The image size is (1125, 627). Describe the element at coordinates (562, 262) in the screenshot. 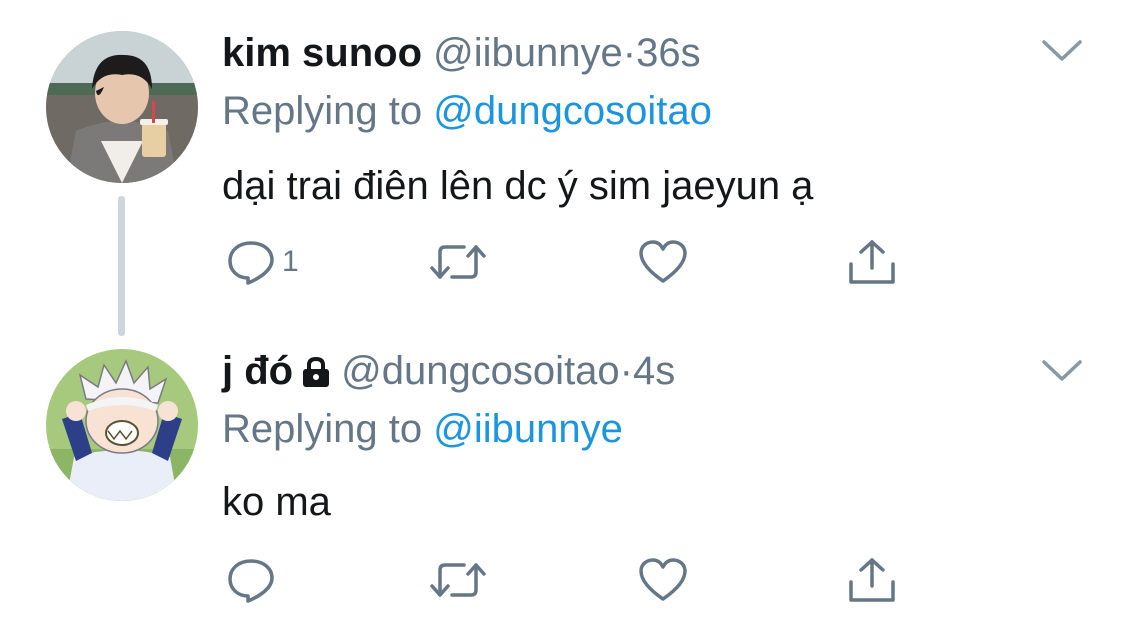

I see `action-bar: 1` at that location.